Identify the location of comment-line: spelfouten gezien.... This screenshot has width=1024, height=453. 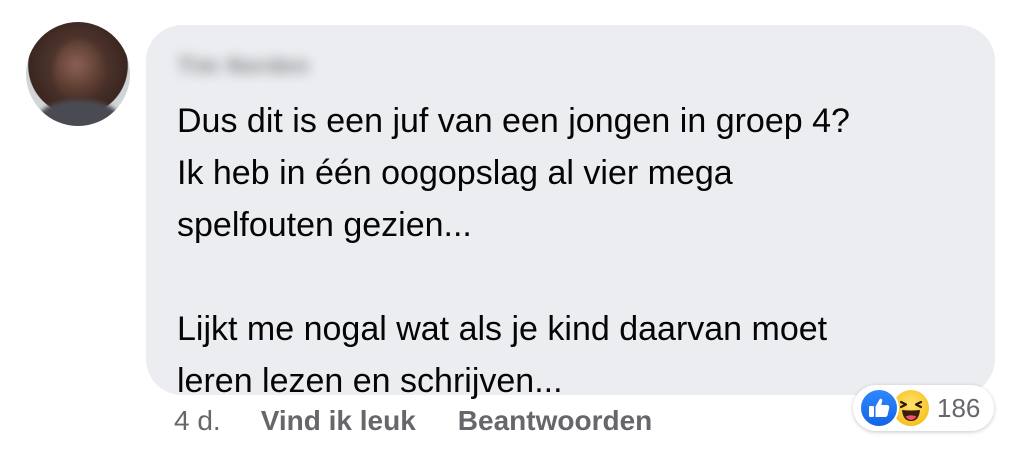
(324, 225).